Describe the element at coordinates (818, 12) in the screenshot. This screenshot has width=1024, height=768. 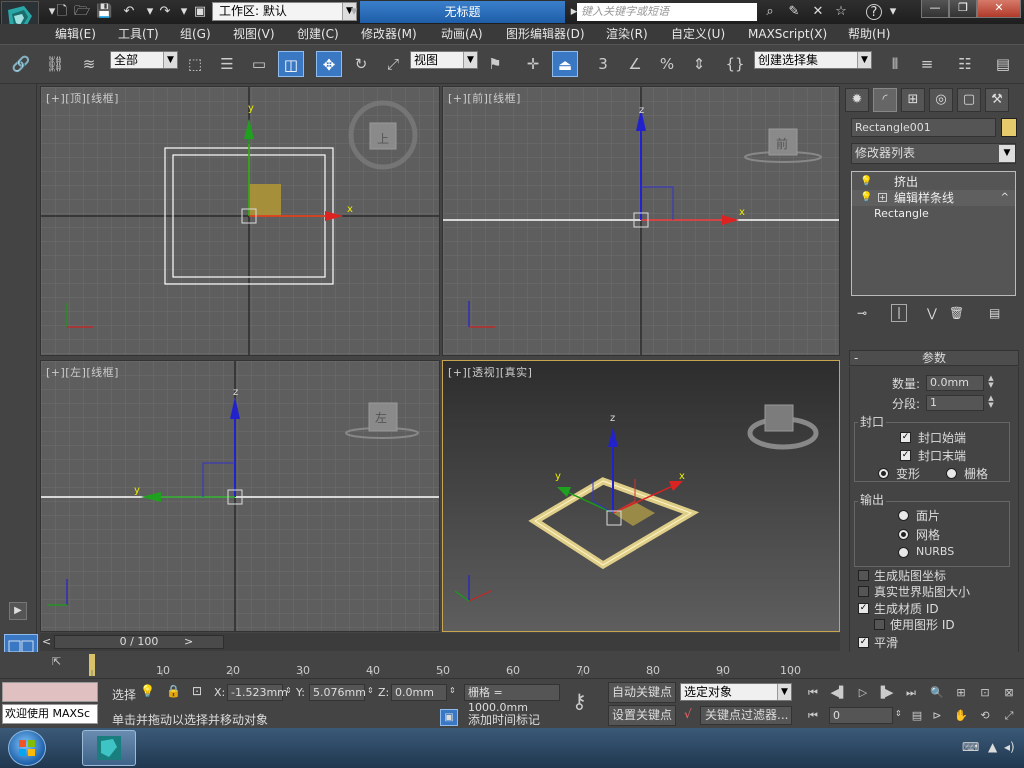
I see `communication-center-icon: ✕` at that location.